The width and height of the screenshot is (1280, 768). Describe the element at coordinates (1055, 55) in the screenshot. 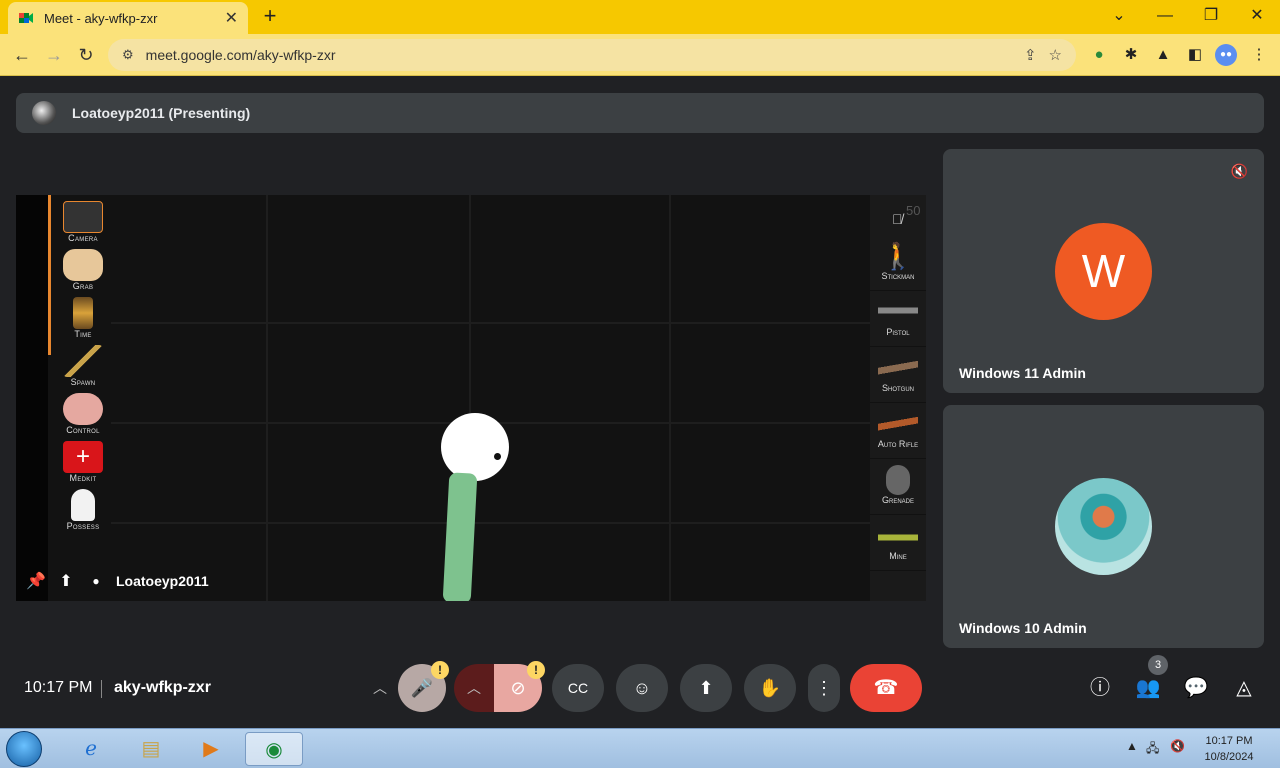

I see `bookmark-star-icon: ☆` at that location.